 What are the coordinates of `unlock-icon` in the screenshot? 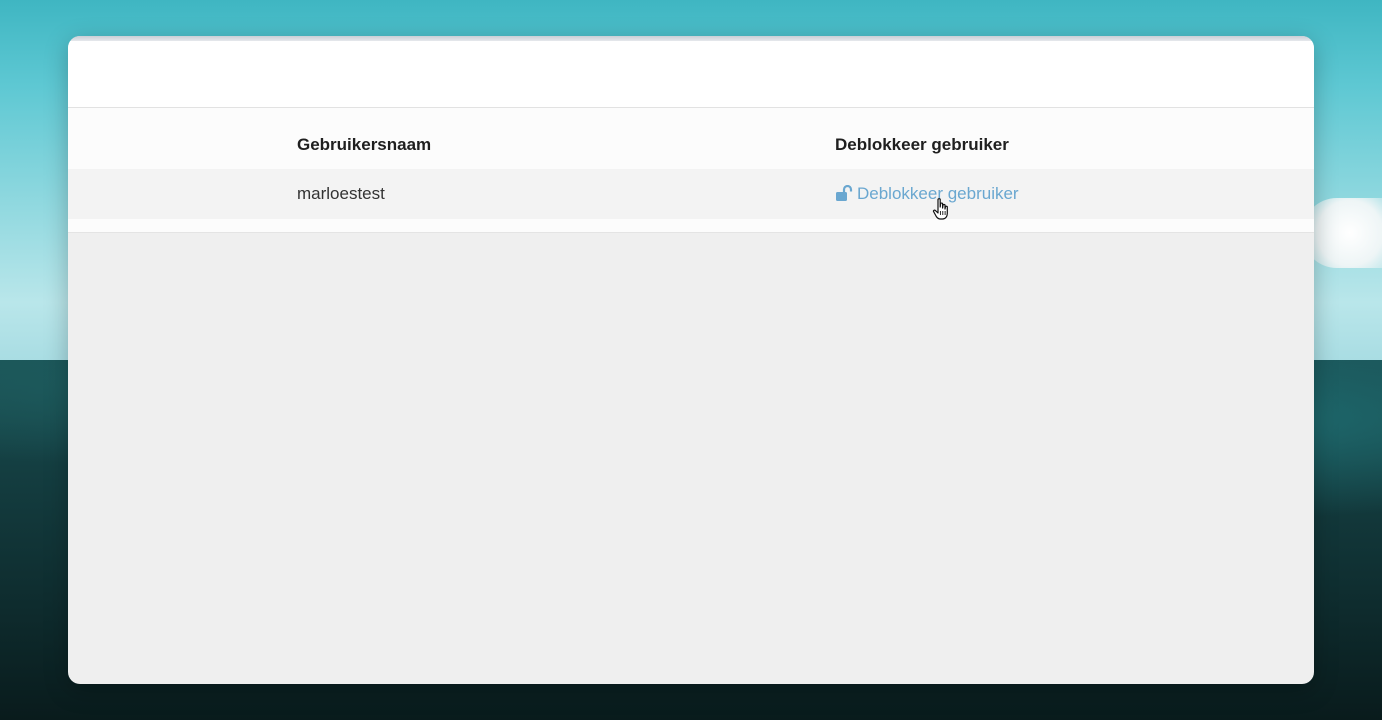 It's located at (844, 192).